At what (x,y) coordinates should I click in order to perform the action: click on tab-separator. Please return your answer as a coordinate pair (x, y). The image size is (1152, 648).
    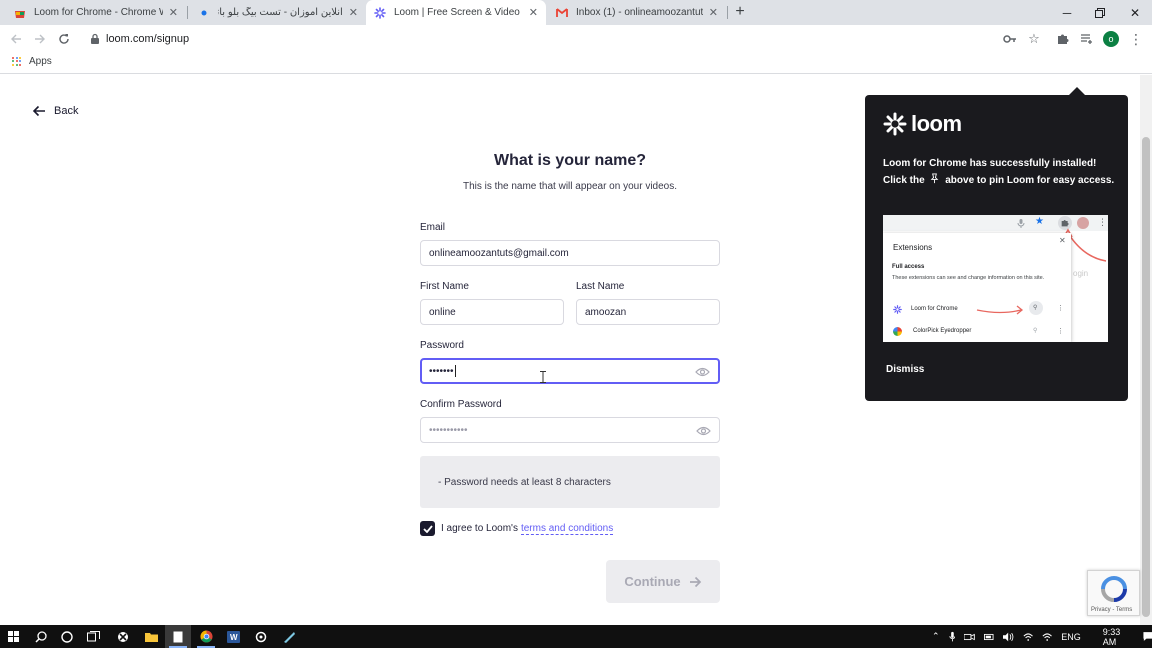
    Looking at the image, I should click on (187, 12).